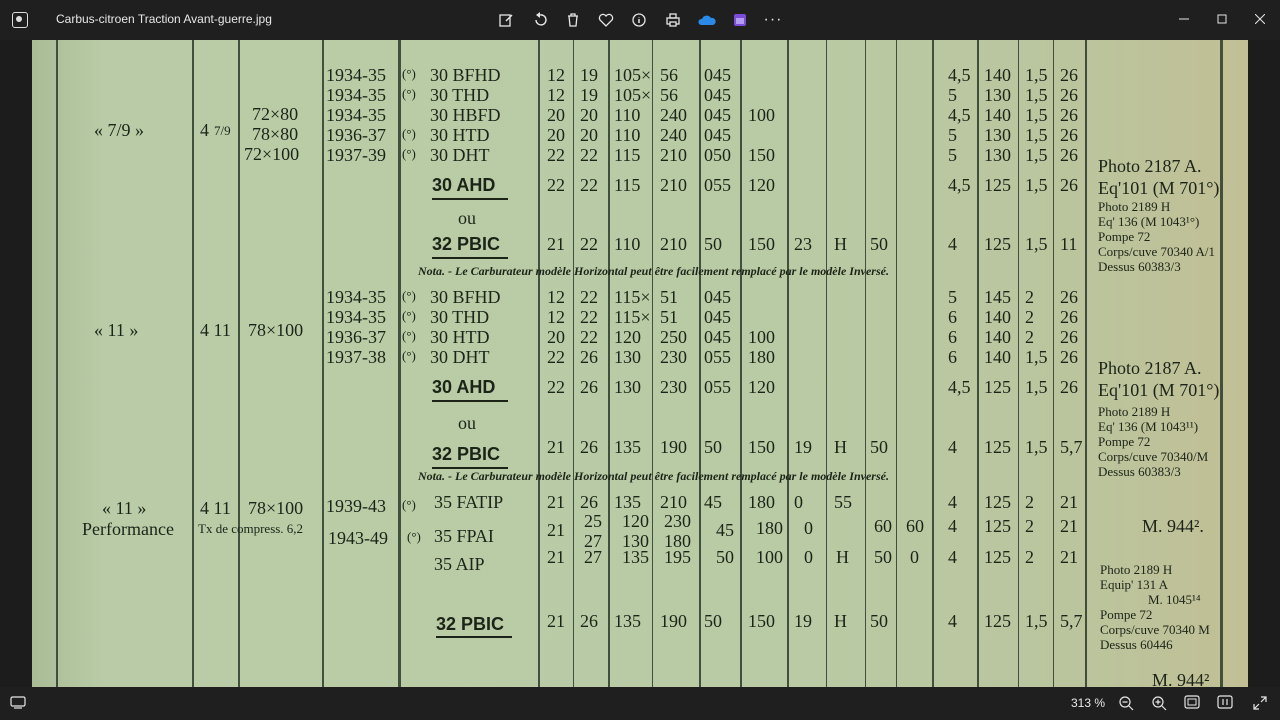 The height and width of the screenshot is (720, 1280). Describe the element at coordinates (717, 357) in the screenshot. I see `spec-11-cell: 055` at that location.